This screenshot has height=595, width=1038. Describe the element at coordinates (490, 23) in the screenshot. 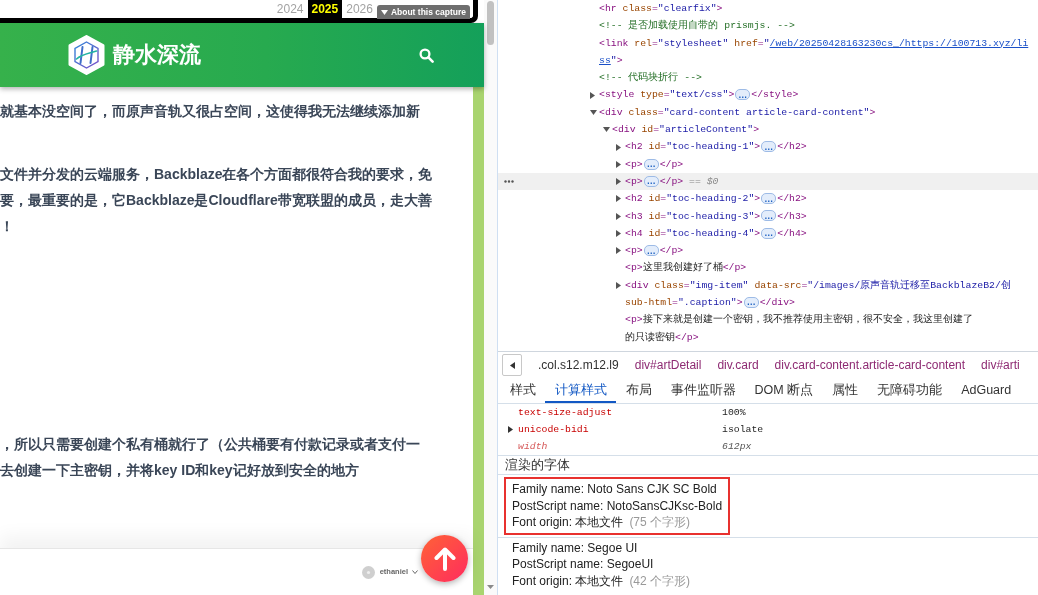

I see `scrollbar-thumb` at that location.